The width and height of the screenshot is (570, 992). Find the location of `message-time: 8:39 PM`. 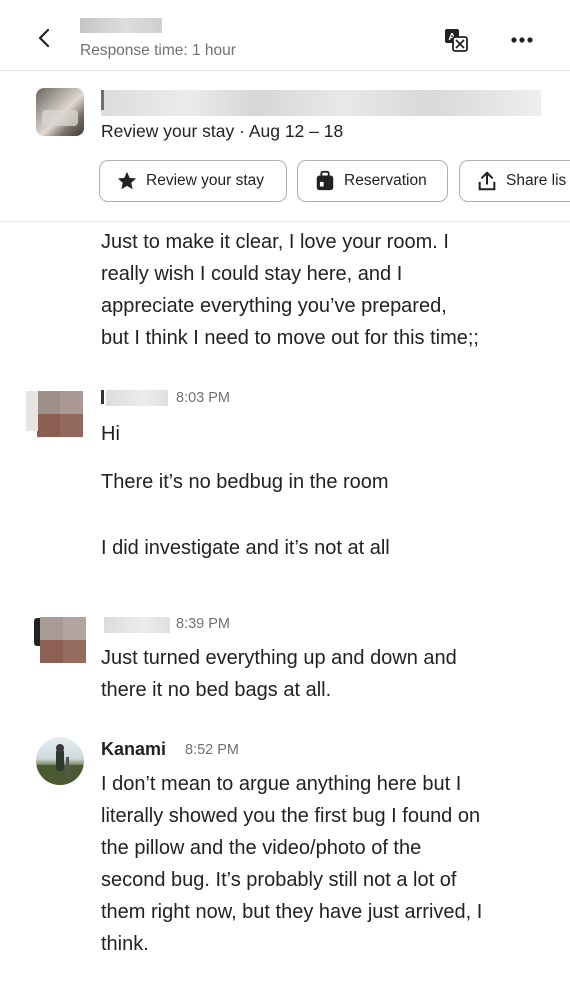

message-time: 8:39 PM is located at coordinates (203, 624).